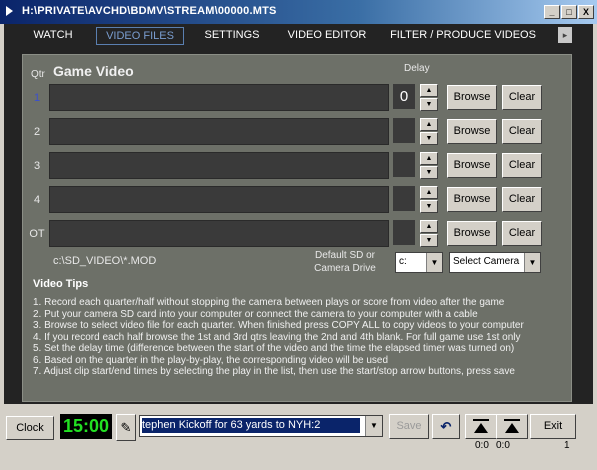  Describe the element at coordinates (522, 199) in the screenshot. I see `clear-button-q4: Clear` at that location.